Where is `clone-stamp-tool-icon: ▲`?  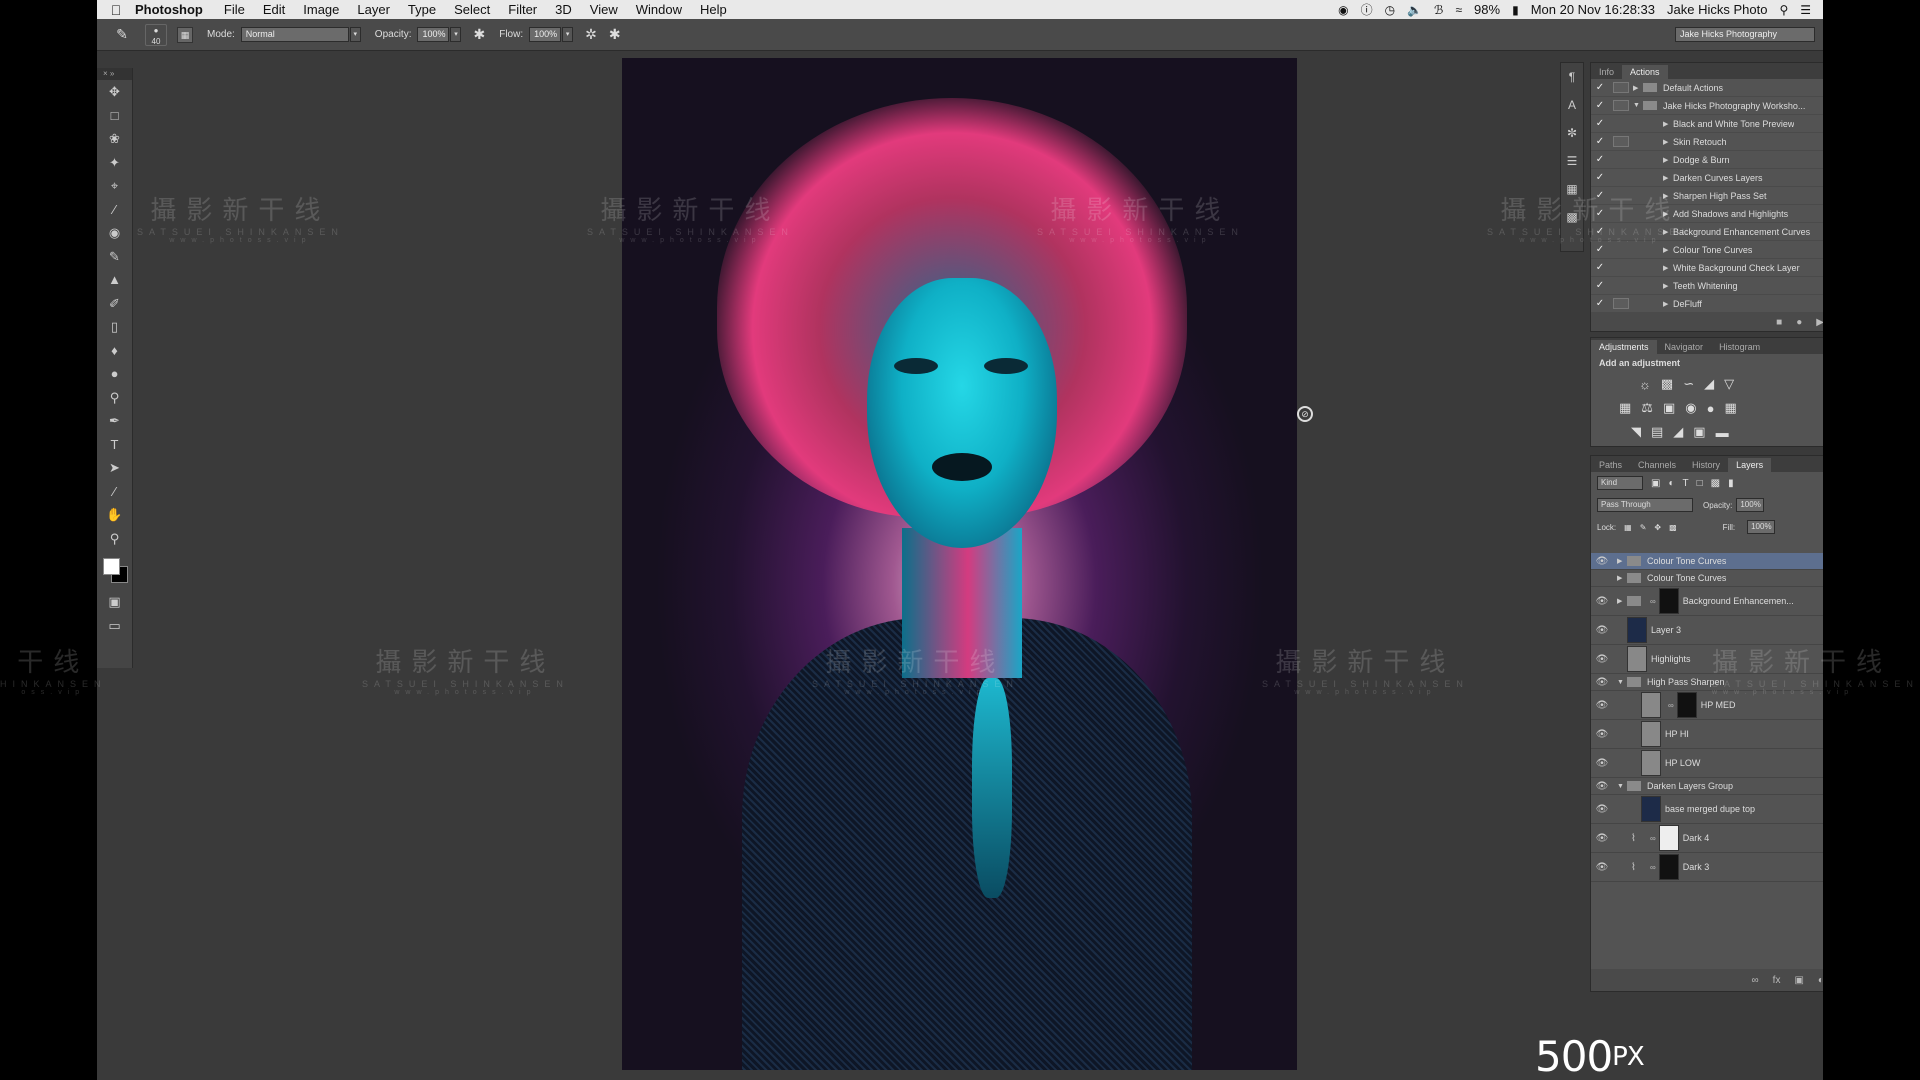
clone-stamp-tool-icon: ▲ is located at coordinates (114, 280).